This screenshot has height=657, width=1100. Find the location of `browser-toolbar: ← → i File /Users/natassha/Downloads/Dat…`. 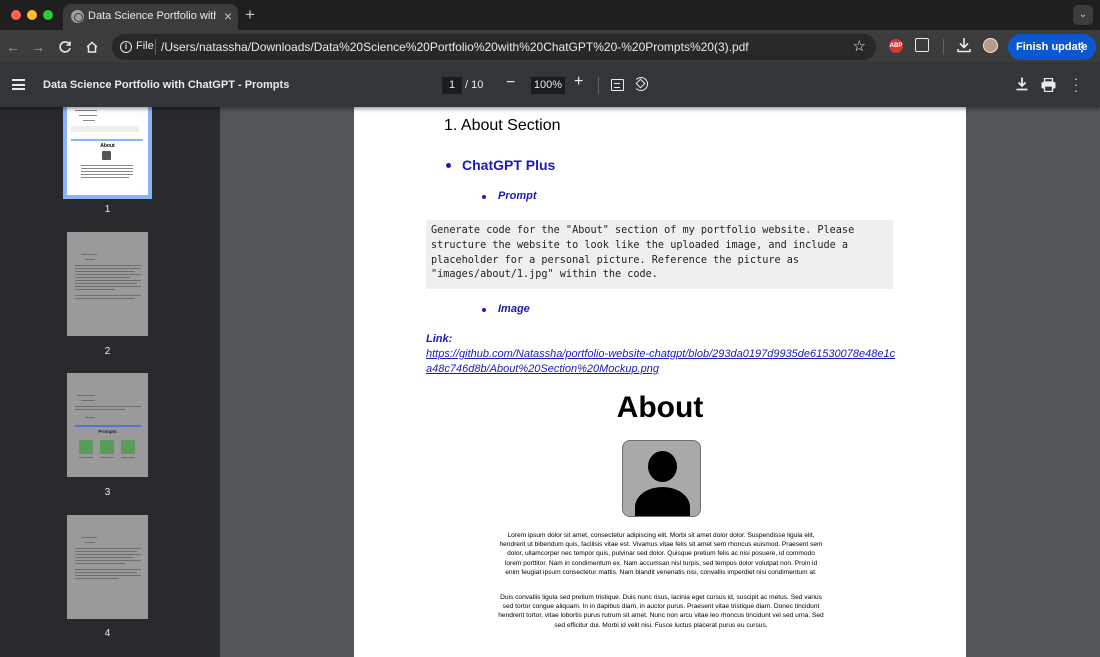

browser-toolbar: ← → i File /Users/natassha/Downloads/Dat… is located at coordinates (550, 46).